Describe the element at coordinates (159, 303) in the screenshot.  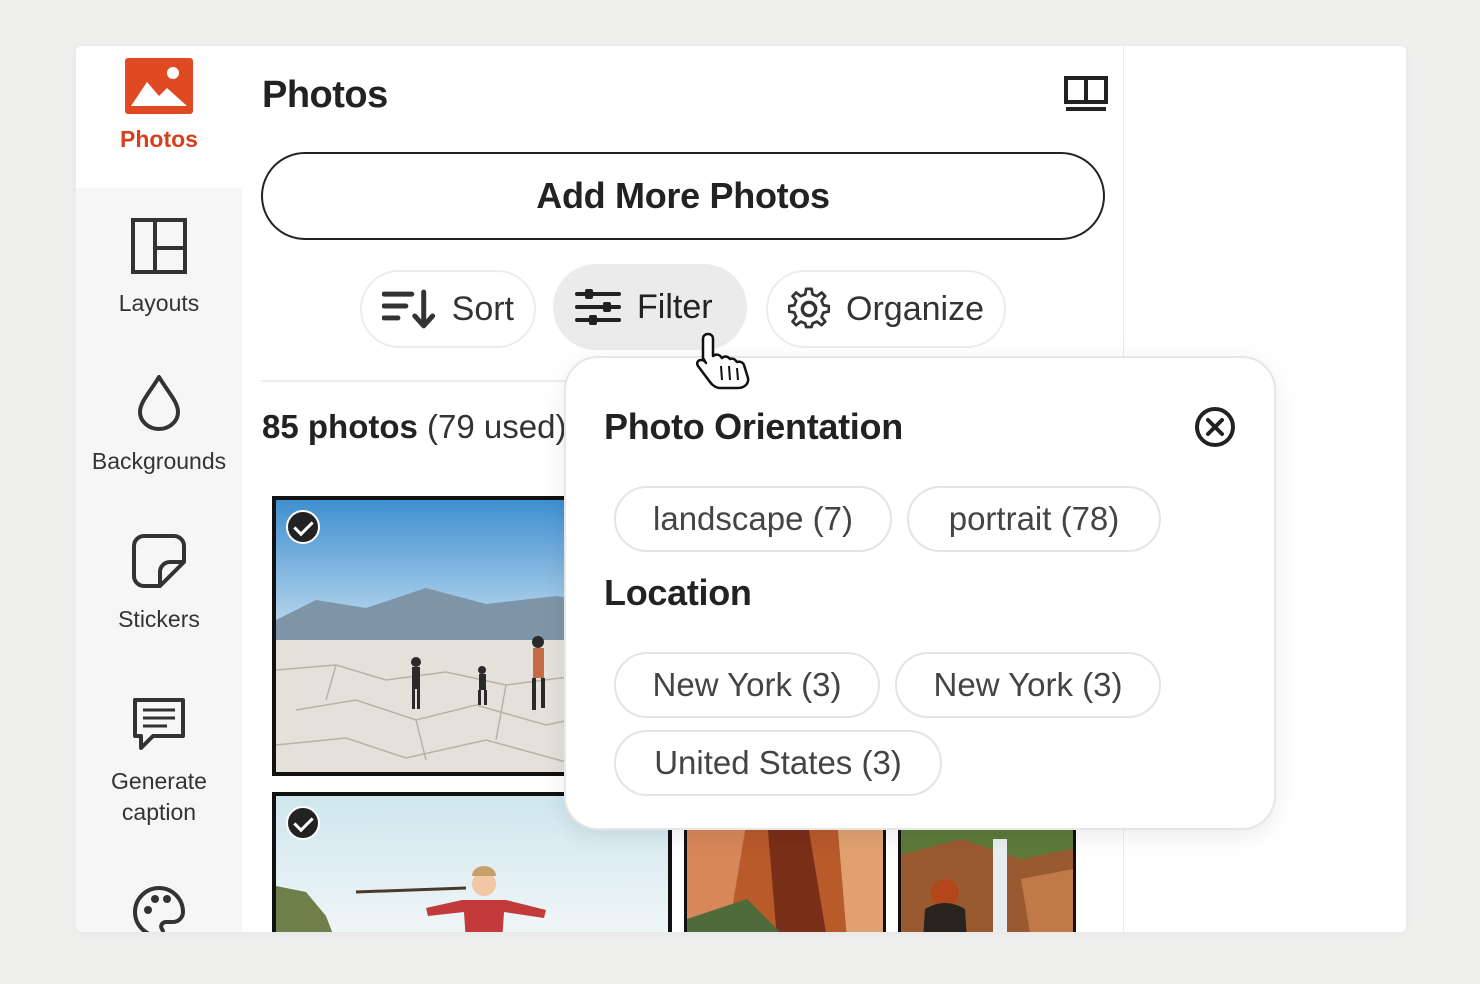
I see `sidebar-item-label: Layouts` at that location.